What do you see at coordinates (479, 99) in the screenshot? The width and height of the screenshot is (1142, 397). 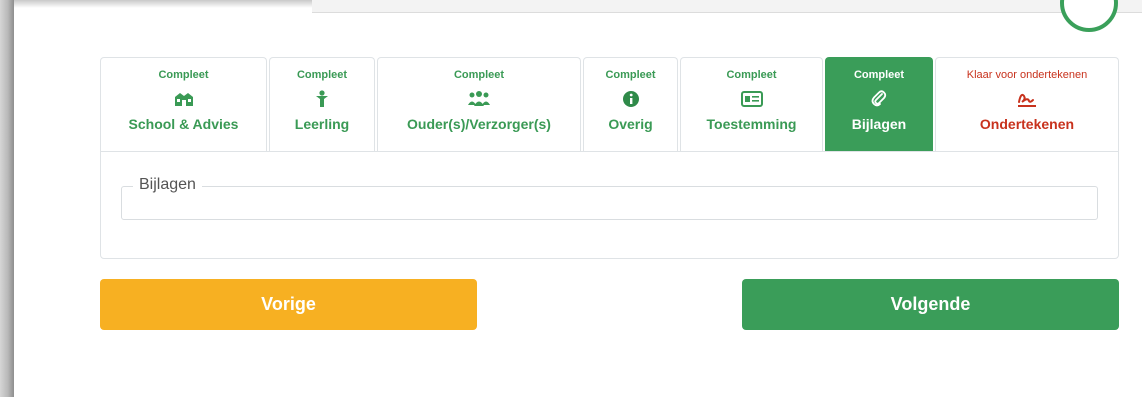 I see `users-icon` at bounding box center [479, 99].